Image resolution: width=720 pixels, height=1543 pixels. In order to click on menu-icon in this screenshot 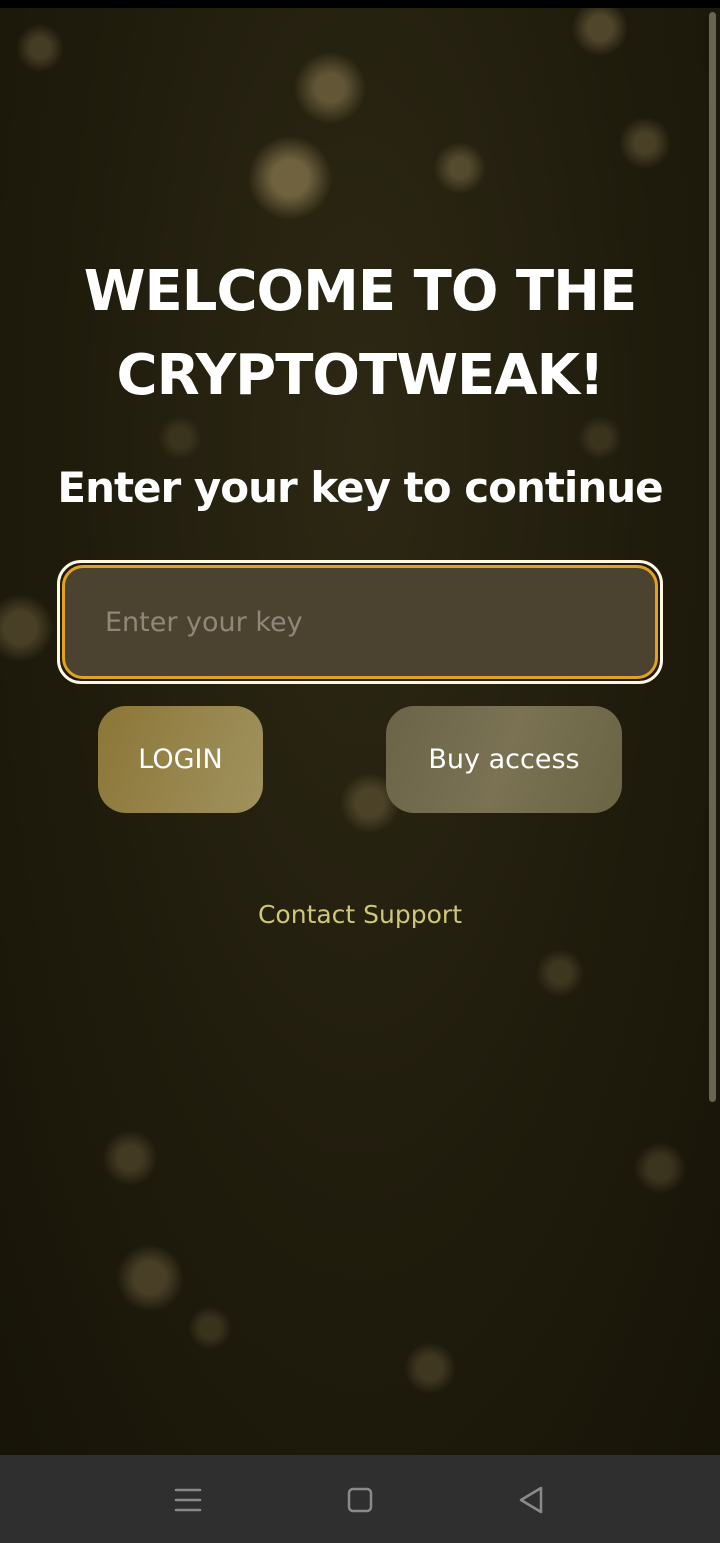, I will do `click(188, 1500)`.